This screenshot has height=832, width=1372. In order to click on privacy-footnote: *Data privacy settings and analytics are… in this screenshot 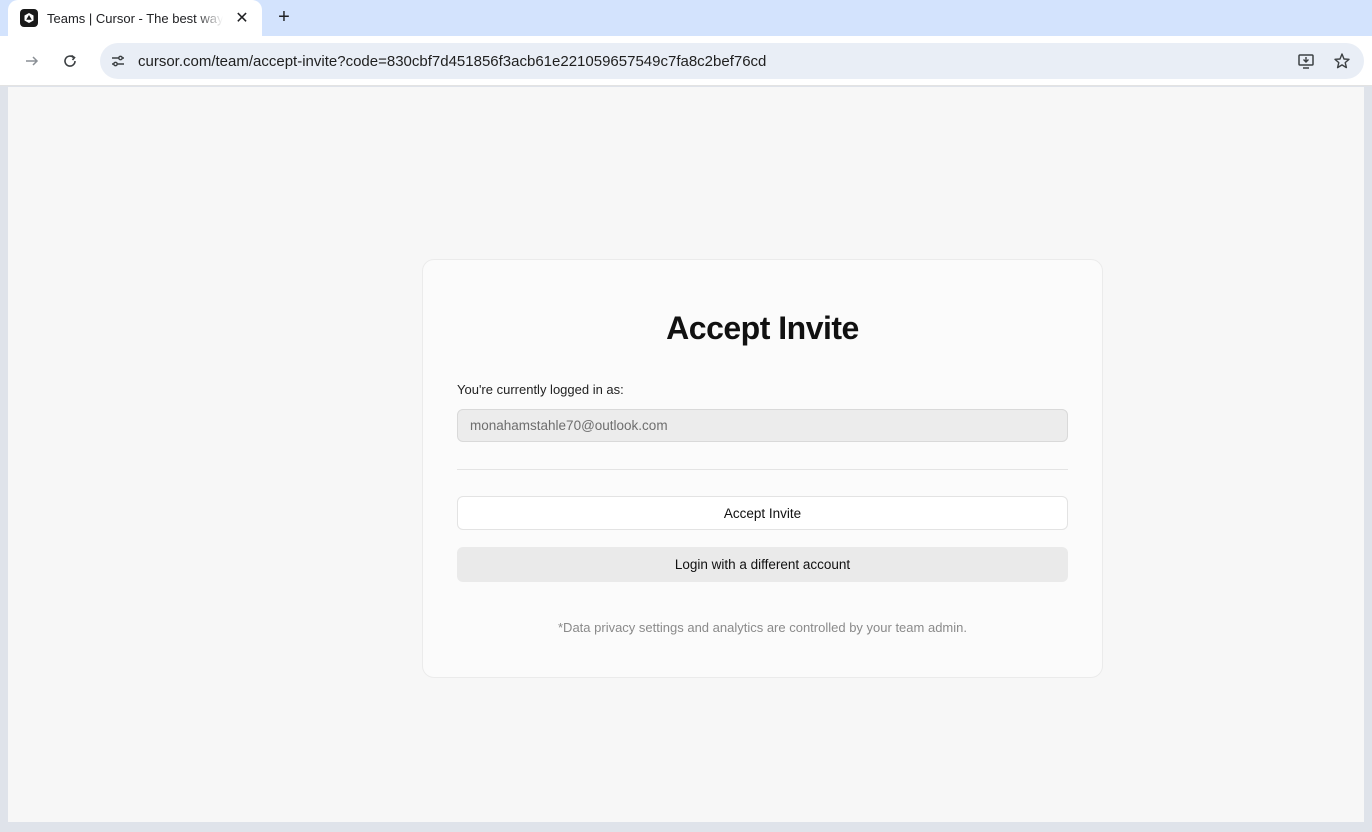, I will do `click(762, 627)`.